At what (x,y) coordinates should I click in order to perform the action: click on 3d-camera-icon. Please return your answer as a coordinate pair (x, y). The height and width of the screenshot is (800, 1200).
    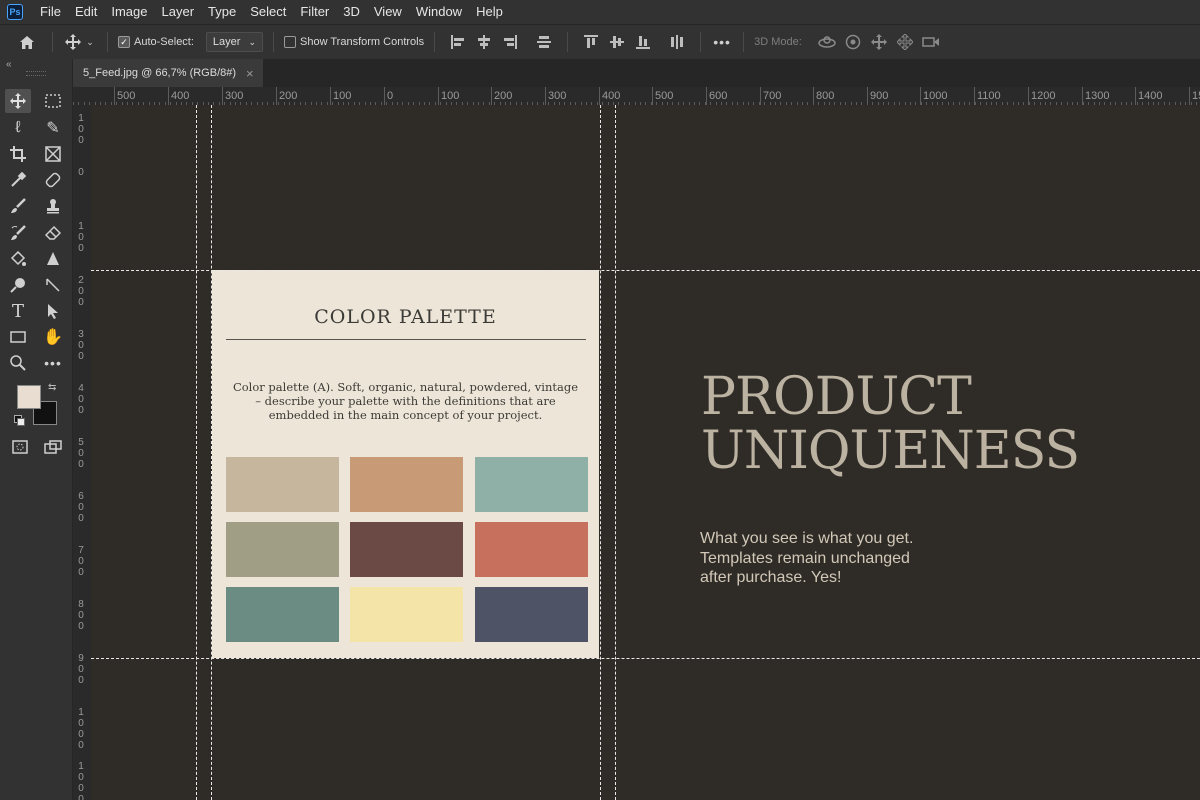
    Looking at the image, I should click on (931, 42).